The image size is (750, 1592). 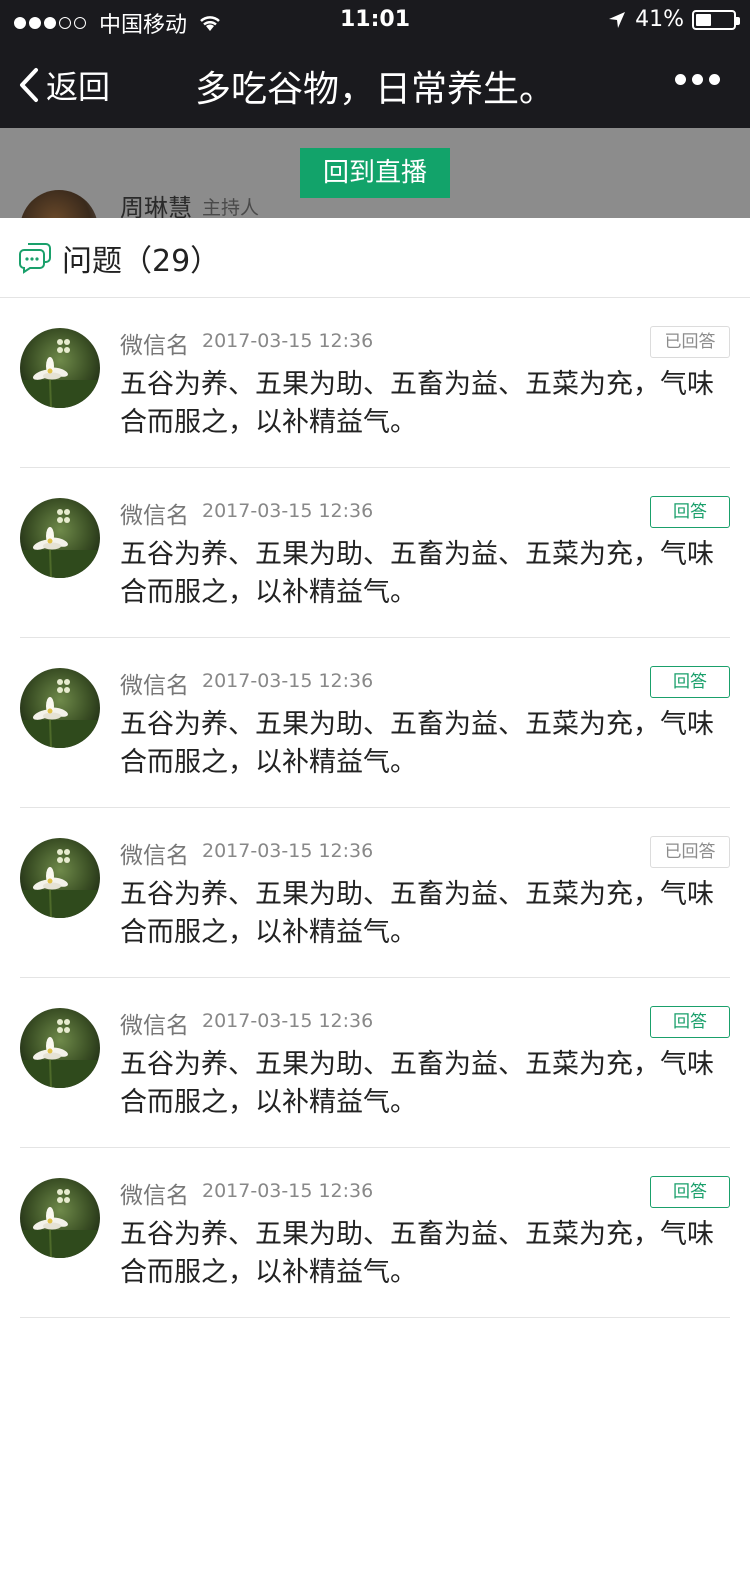 What do you see at coordinates (231, 207) in the screenshot?
I see `host-role: 主持人` at bounding box center [231, 207].